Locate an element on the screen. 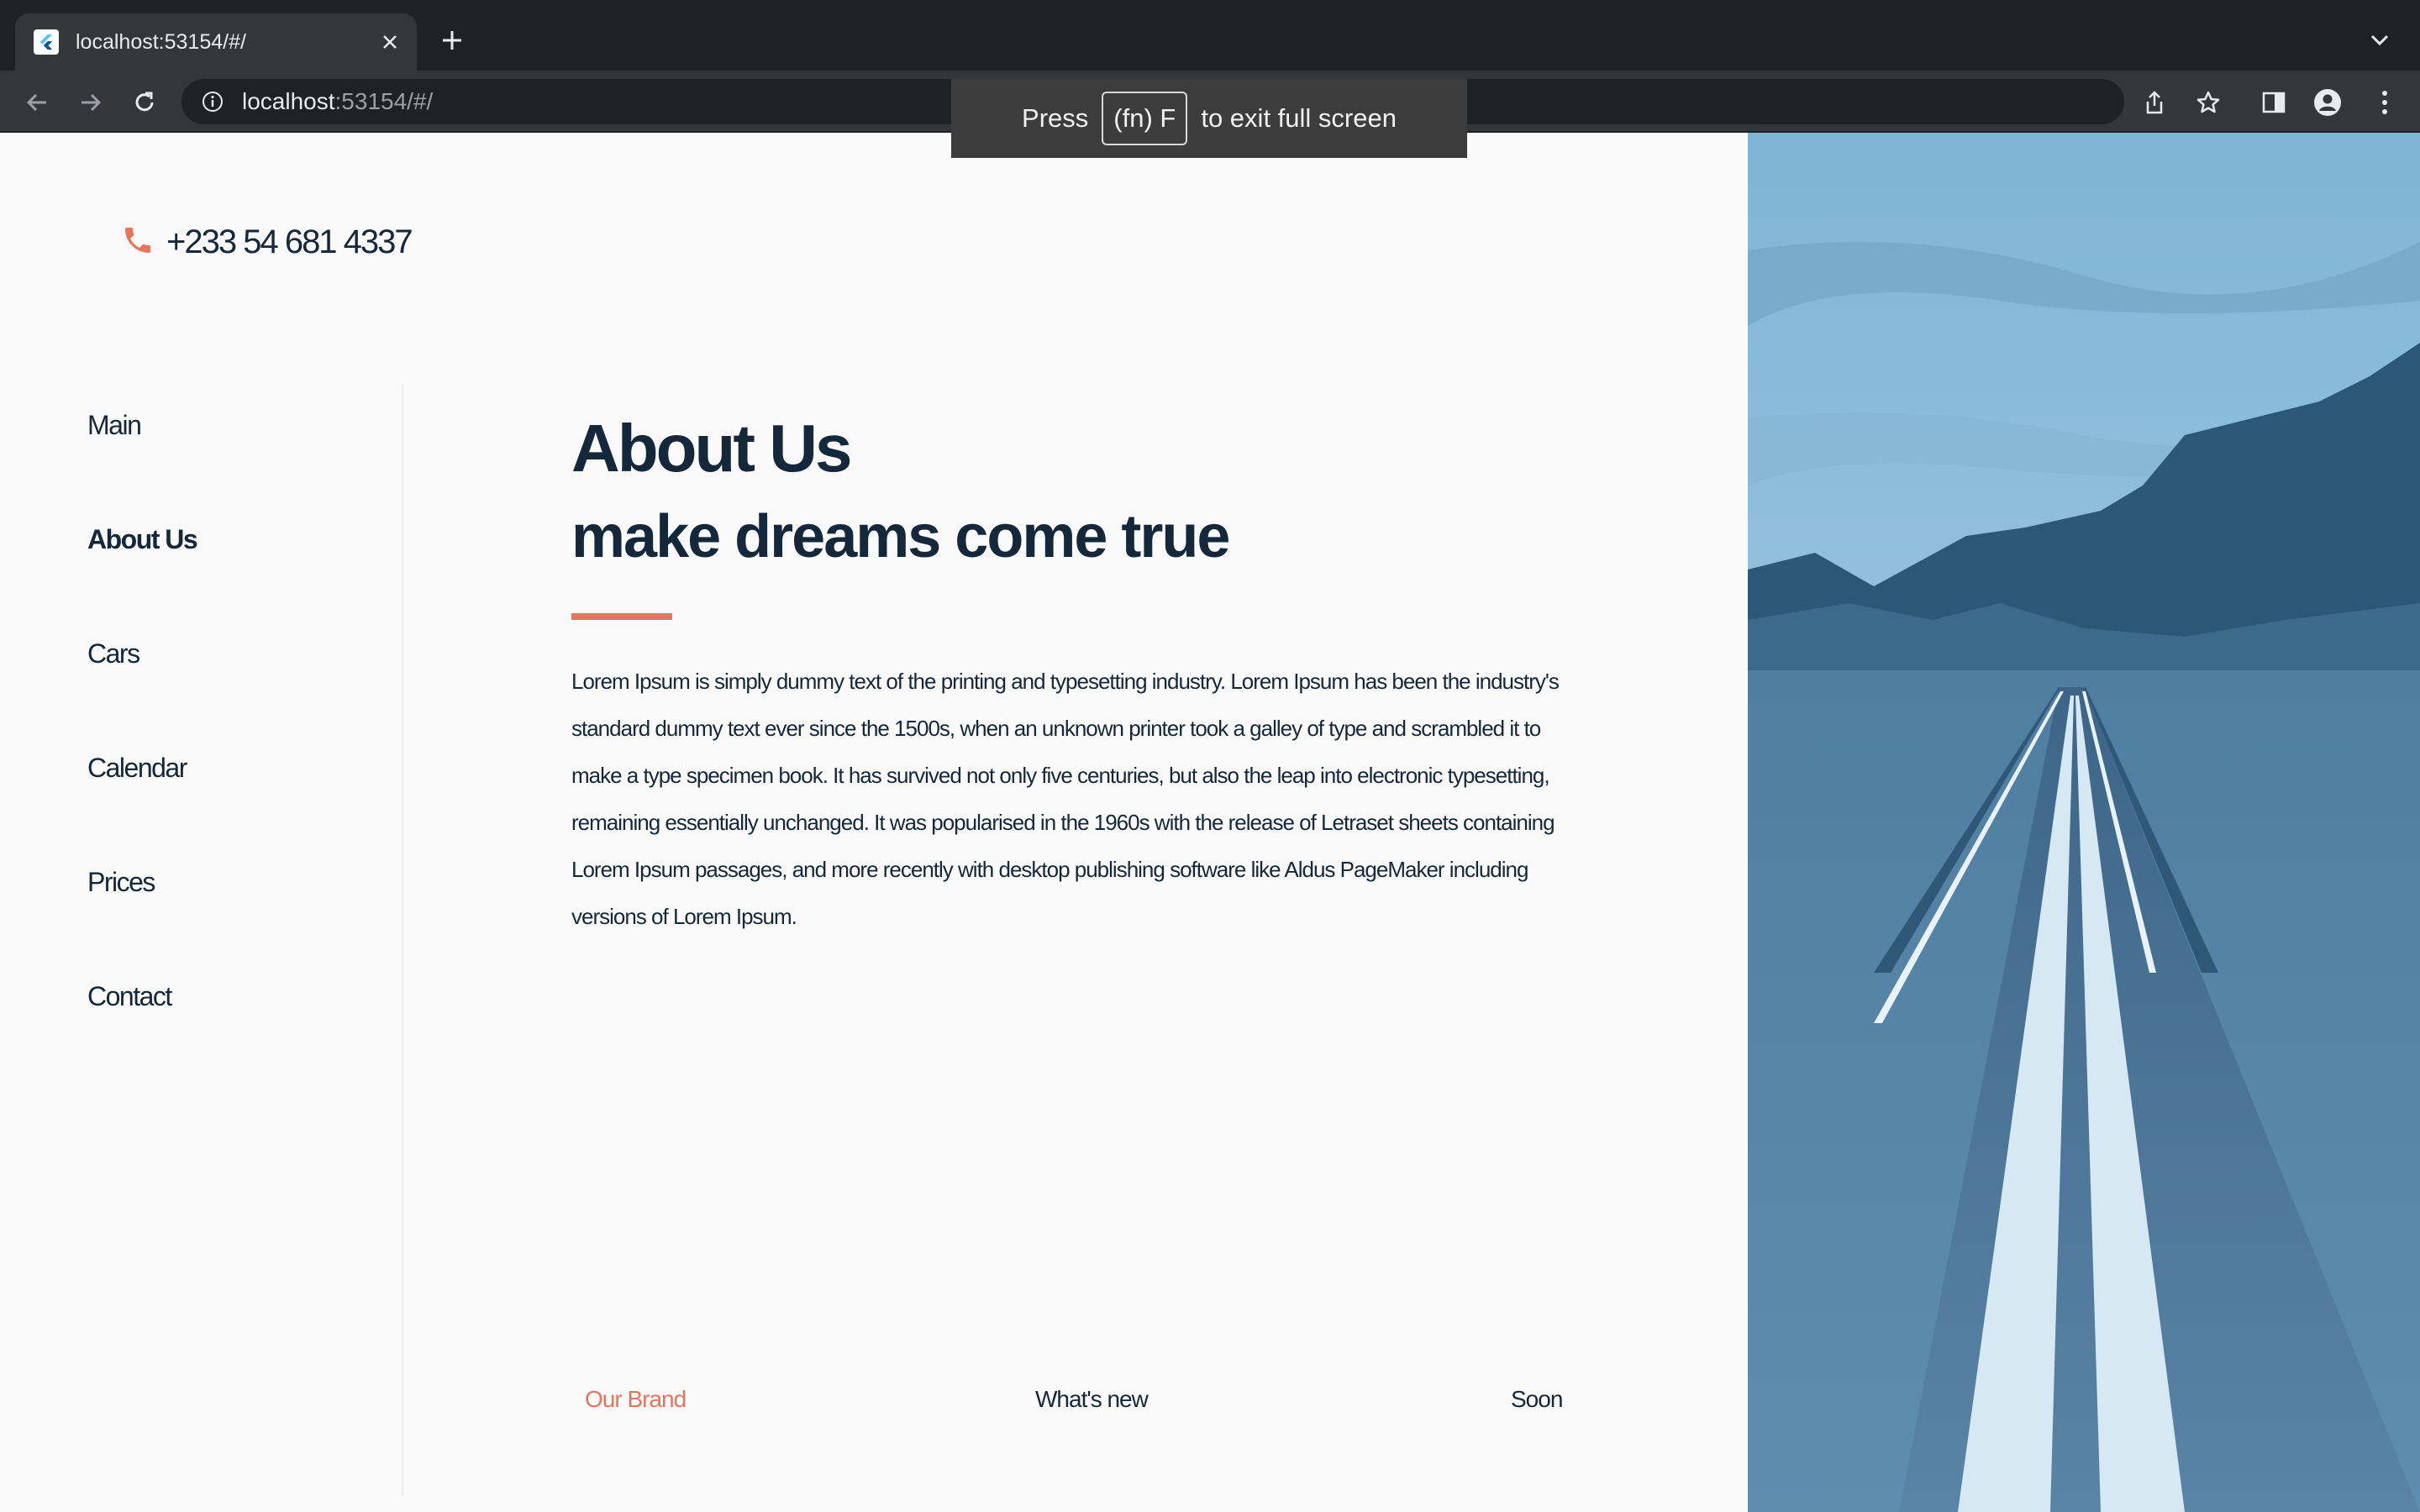  accent-underline is located at coordinates (621, 616).